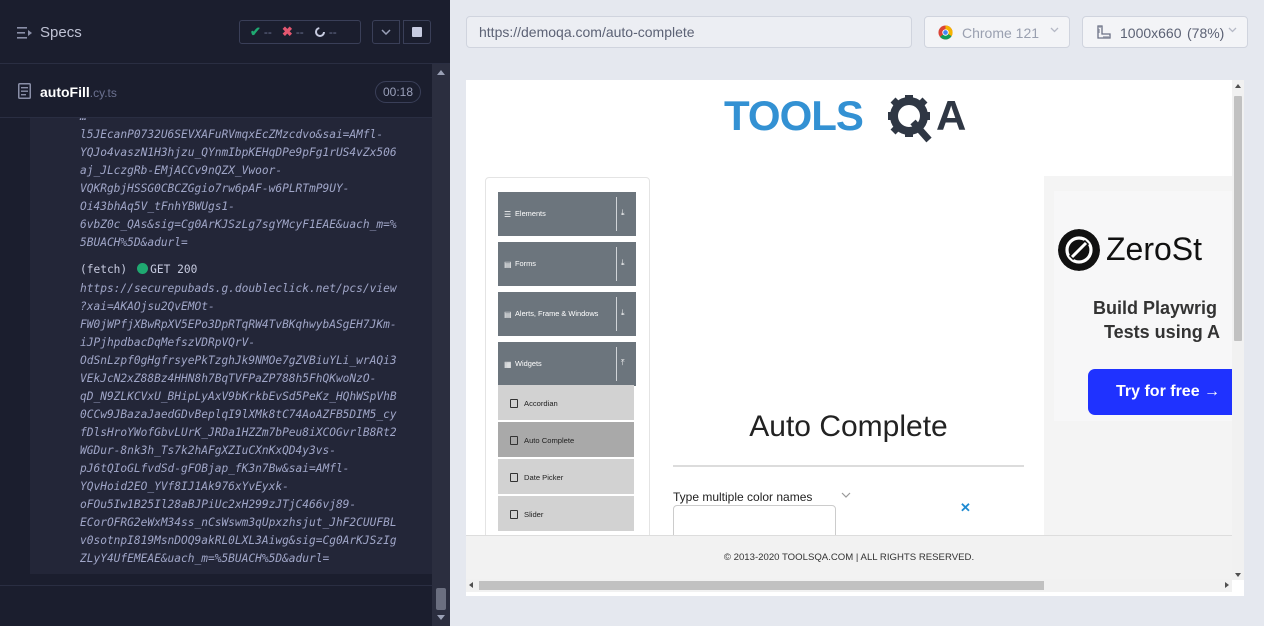 Image resolution: width=1264 pixels, height=626 pixels. What do you see at coordinates (417, 32) in the screenshot?
I see `stop-button` at bounding box center [417, 32].